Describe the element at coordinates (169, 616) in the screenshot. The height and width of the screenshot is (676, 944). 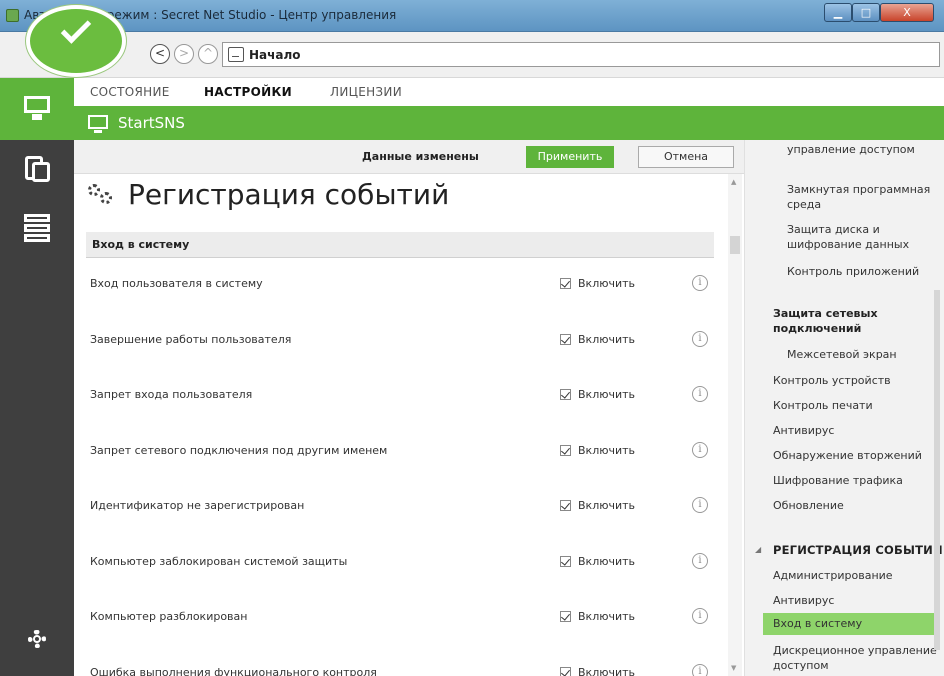
I see `event-label: Компьютер разблокирован` at that location.